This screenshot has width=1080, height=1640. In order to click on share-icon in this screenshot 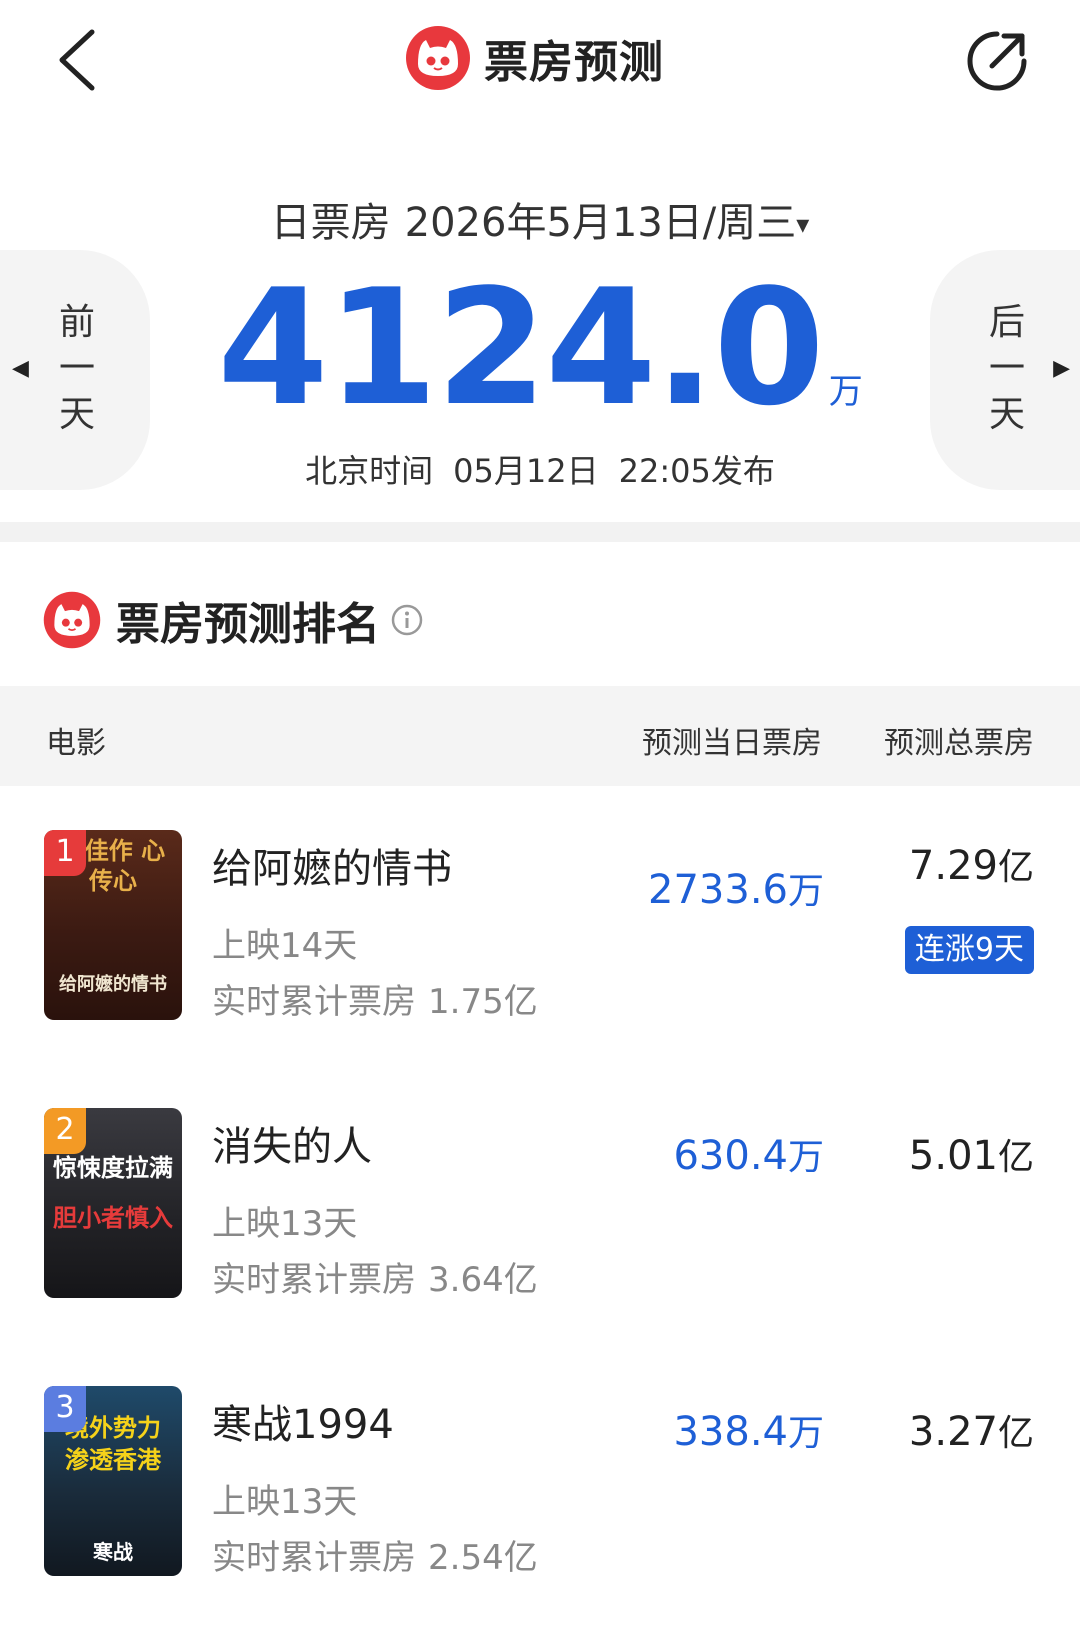, I will do `click(997, 61)`.